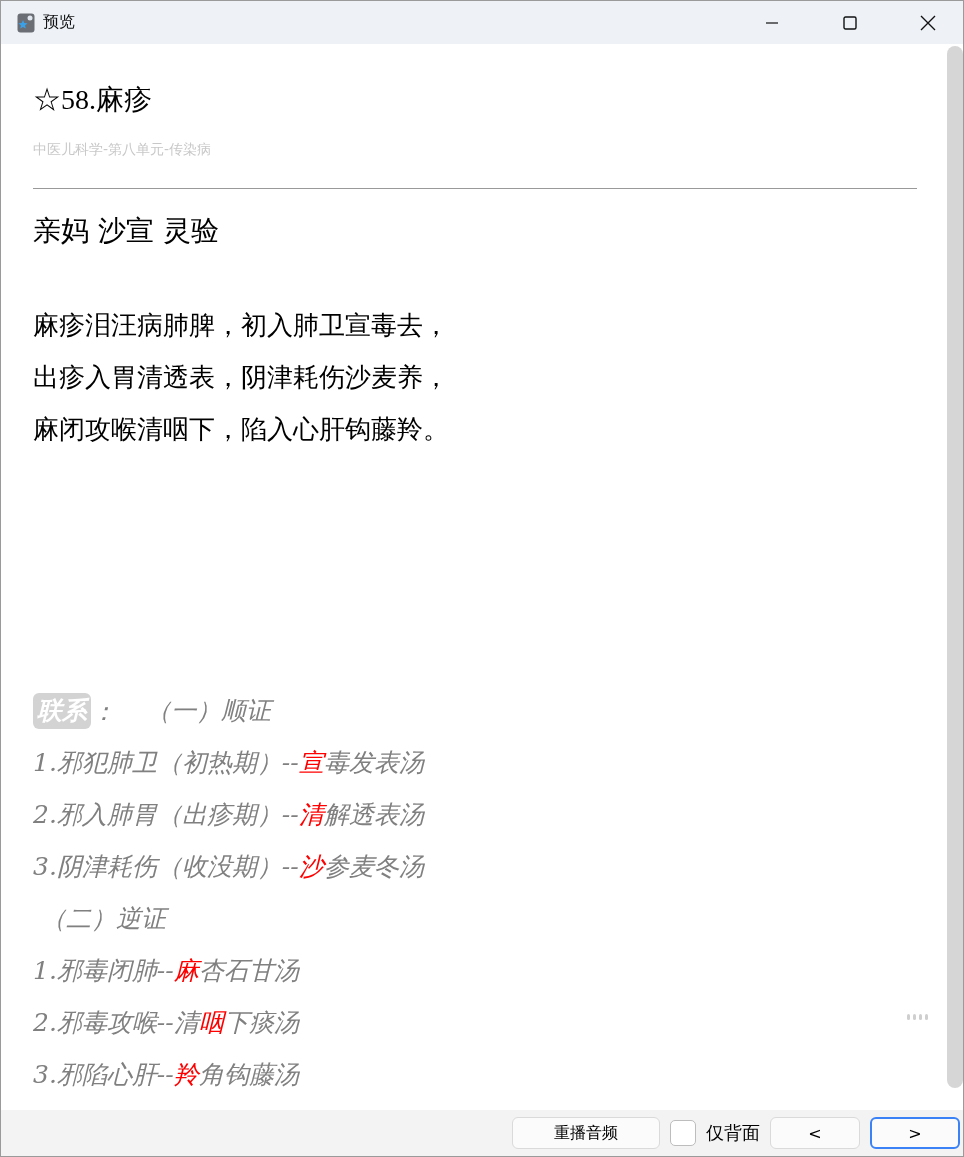 This screenshot has height=1157, width=964. Describe the element at coordinates (928, 22) in the screenshot. I see `close-icon` at that location.